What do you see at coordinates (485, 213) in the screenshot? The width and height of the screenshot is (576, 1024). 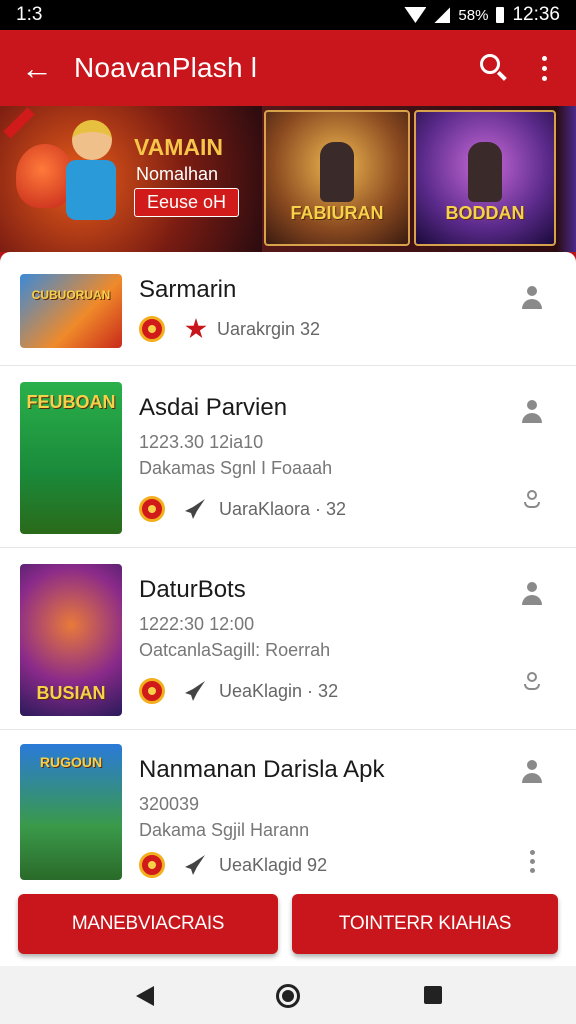 I see `poster-logo: BODDAN` at bounding box center [485, 213].